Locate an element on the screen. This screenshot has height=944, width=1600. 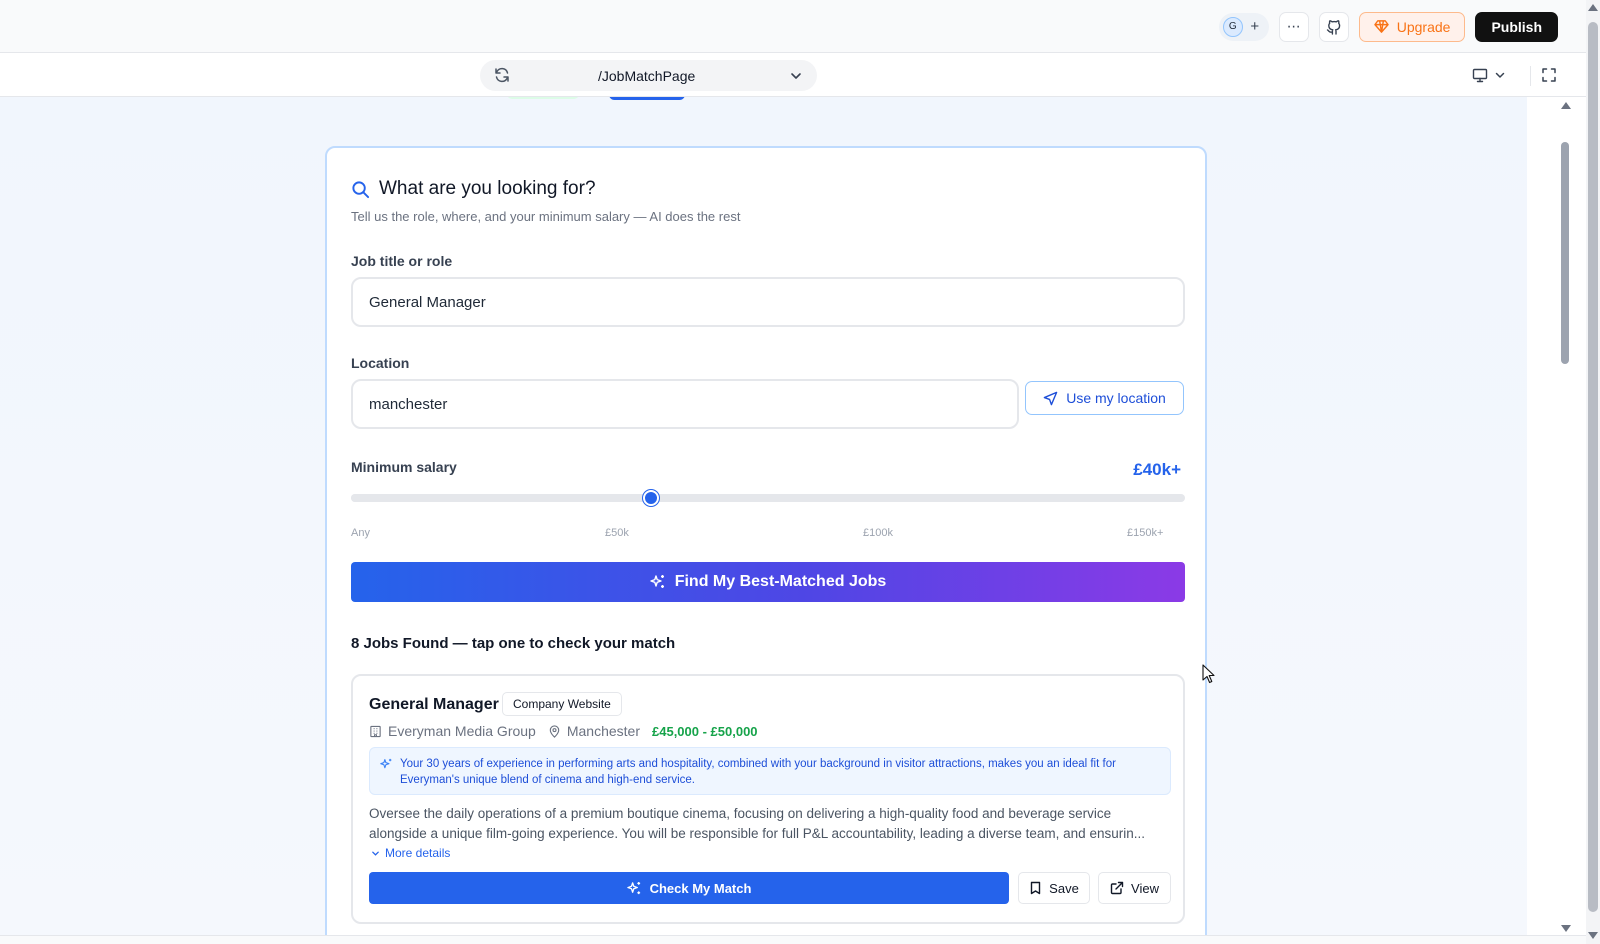
building-icon is located at coordinates (375, 731).